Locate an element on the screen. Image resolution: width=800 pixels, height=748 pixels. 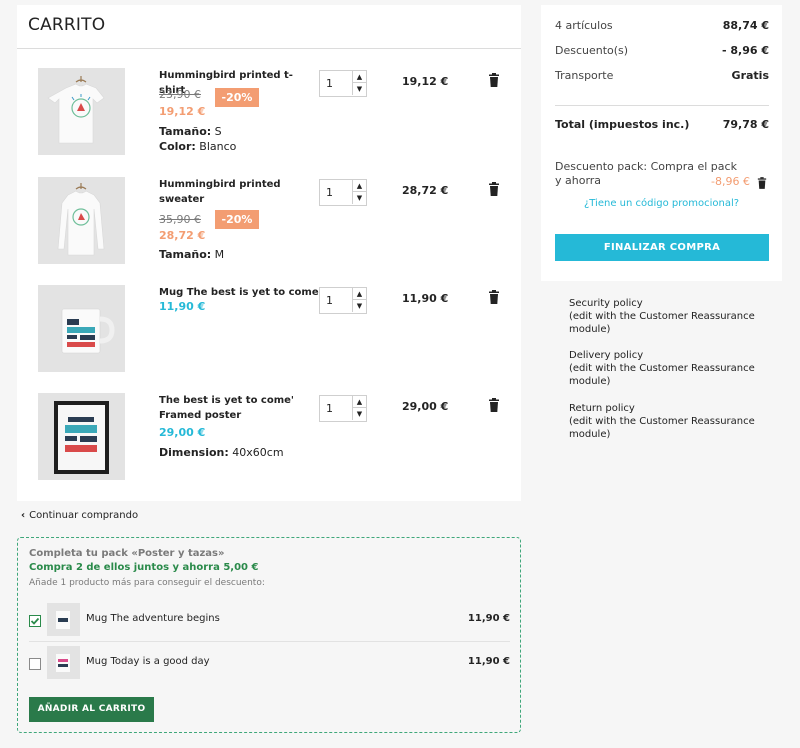
promo-code-link: ¿Tiene un código promocional? is located at coordinates (661, 203).